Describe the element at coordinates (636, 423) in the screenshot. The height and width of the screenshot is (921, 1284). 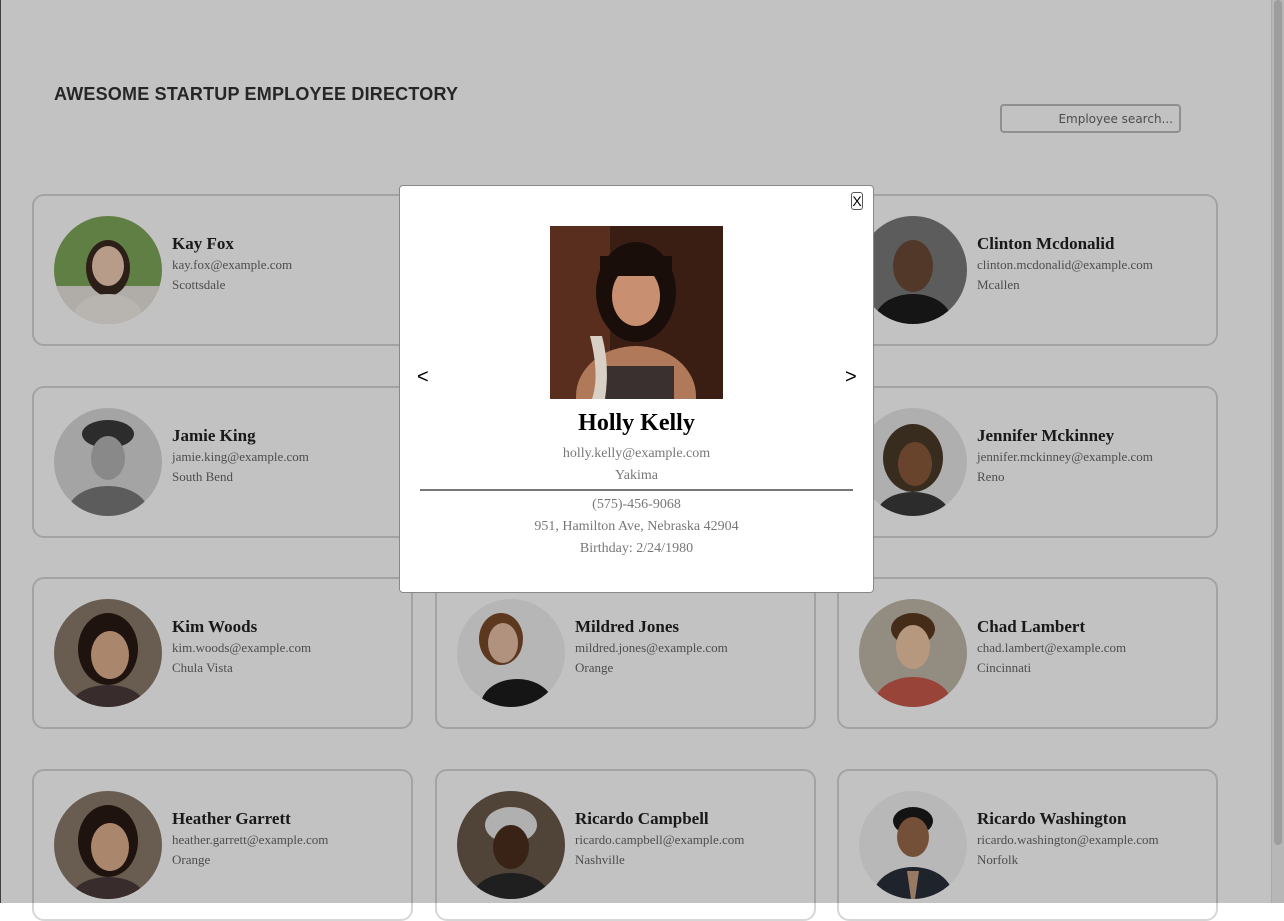
I see `modal-employee-name: Holly Kelly` at that location.